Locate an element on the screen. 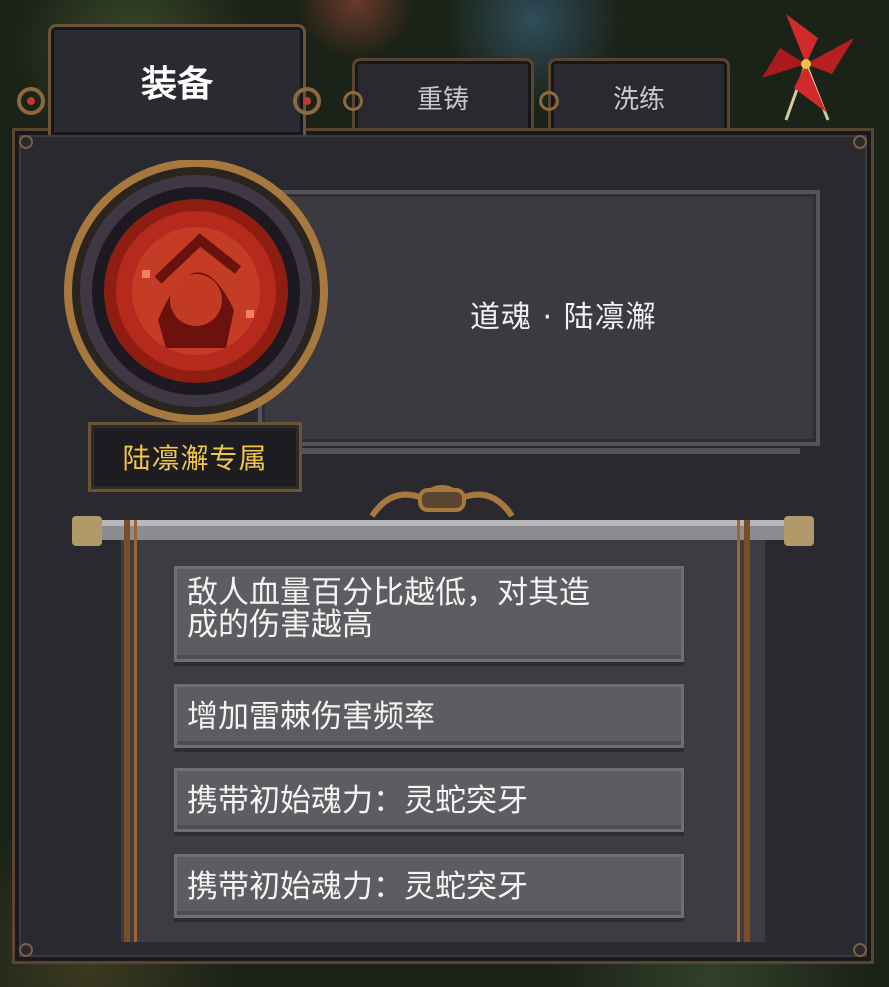 This screenshot has height=987, width=889. effect-text: 增加雷棘伤害频率 is located at coordinates (311, 717).